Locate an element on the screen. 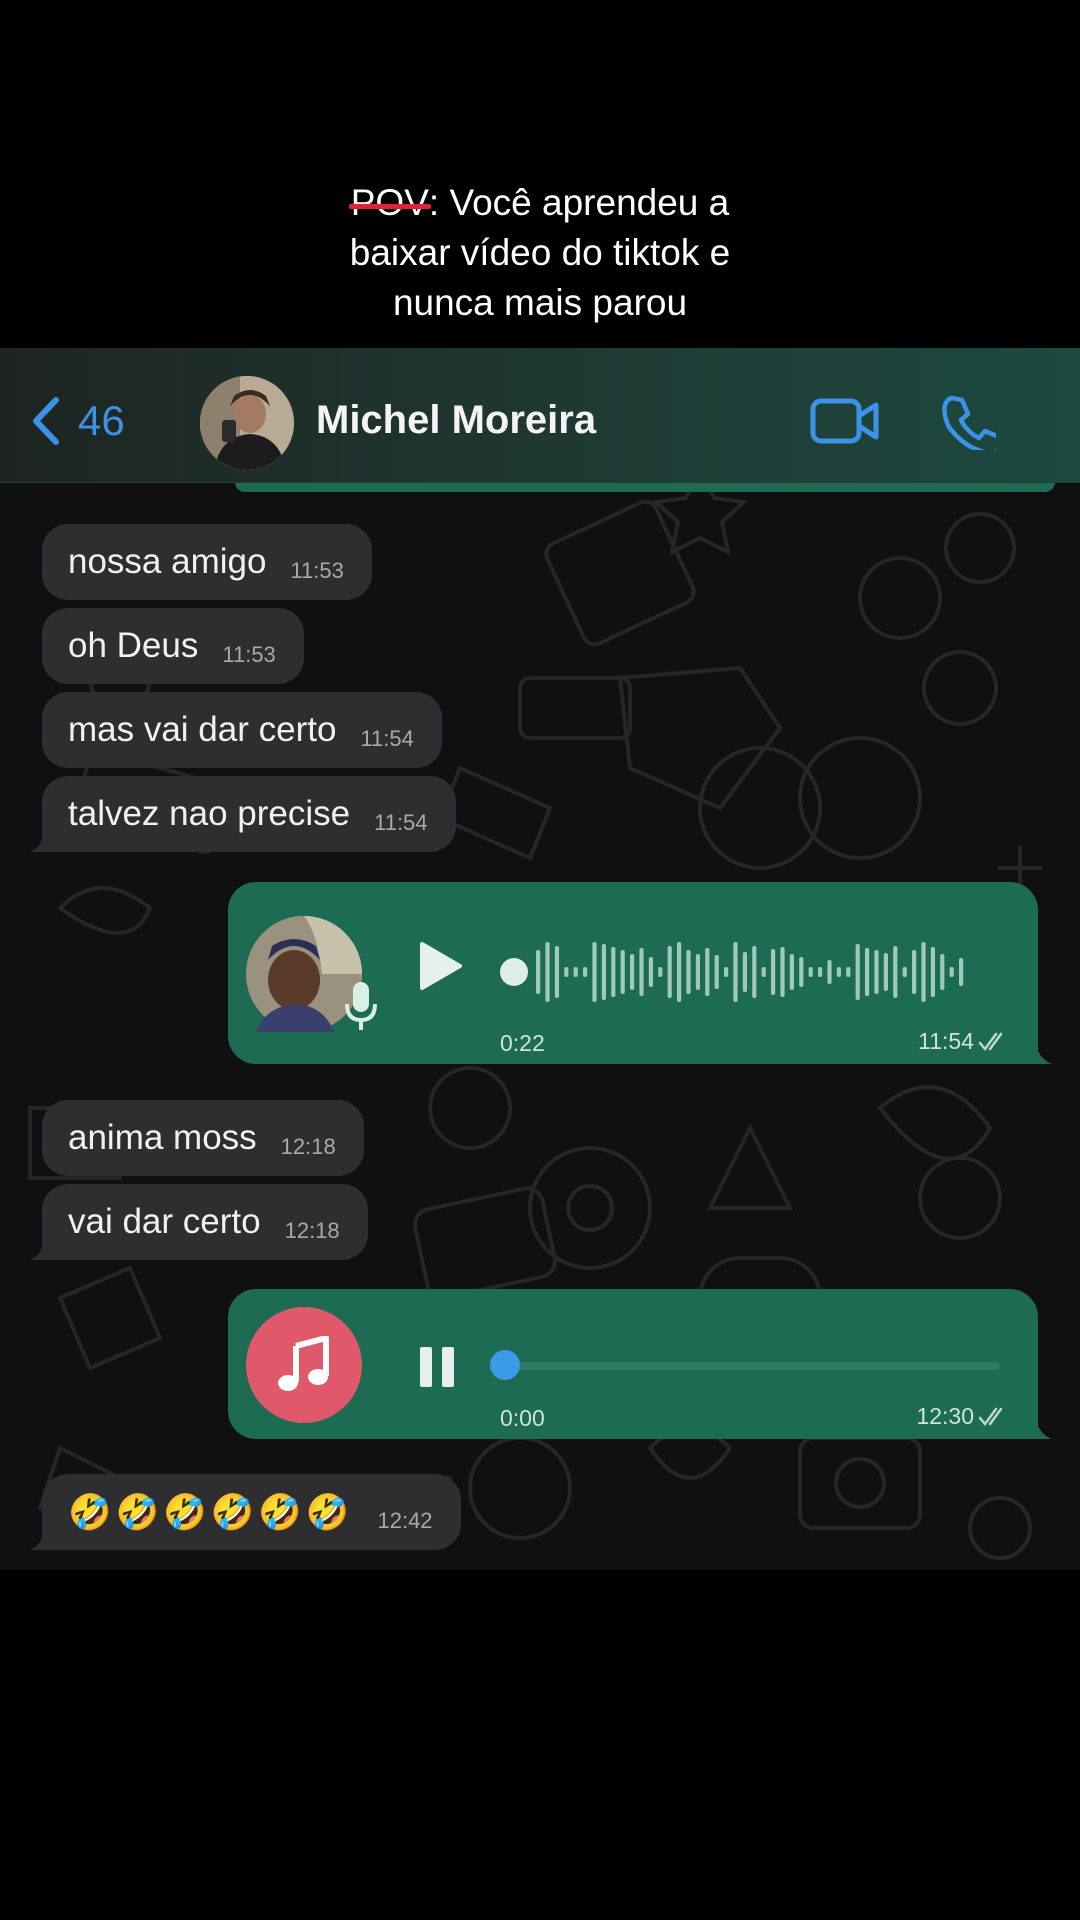  incoming-message: oh Deus 11:53 is located at coordinates (173, 646).